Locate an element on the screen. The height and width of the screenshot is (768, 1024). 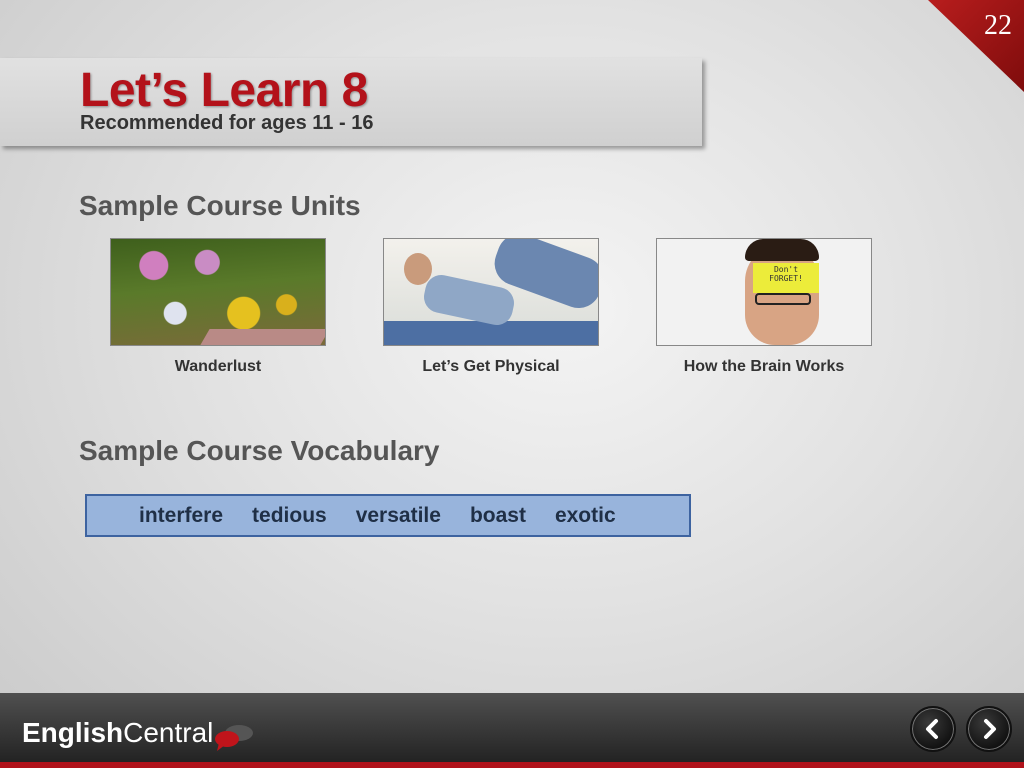
vocab-word: tedious is located at coordinates (289, 515).